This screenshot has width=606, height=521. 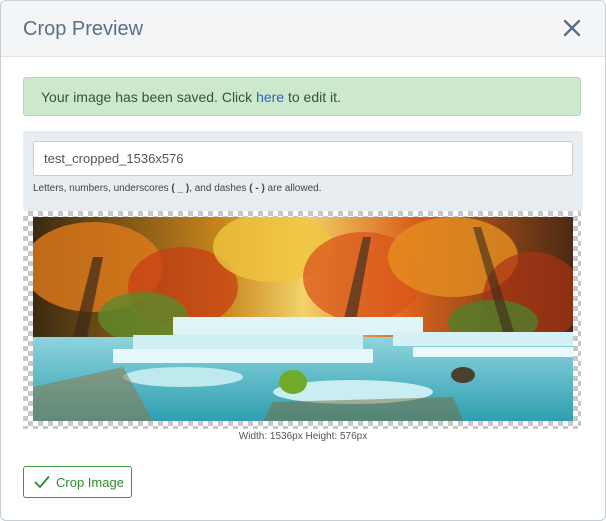 What do you see at coordinates (257, 188) in the screenshot?
I see `help-dash: ( - )` at bounding box center [257, 188].